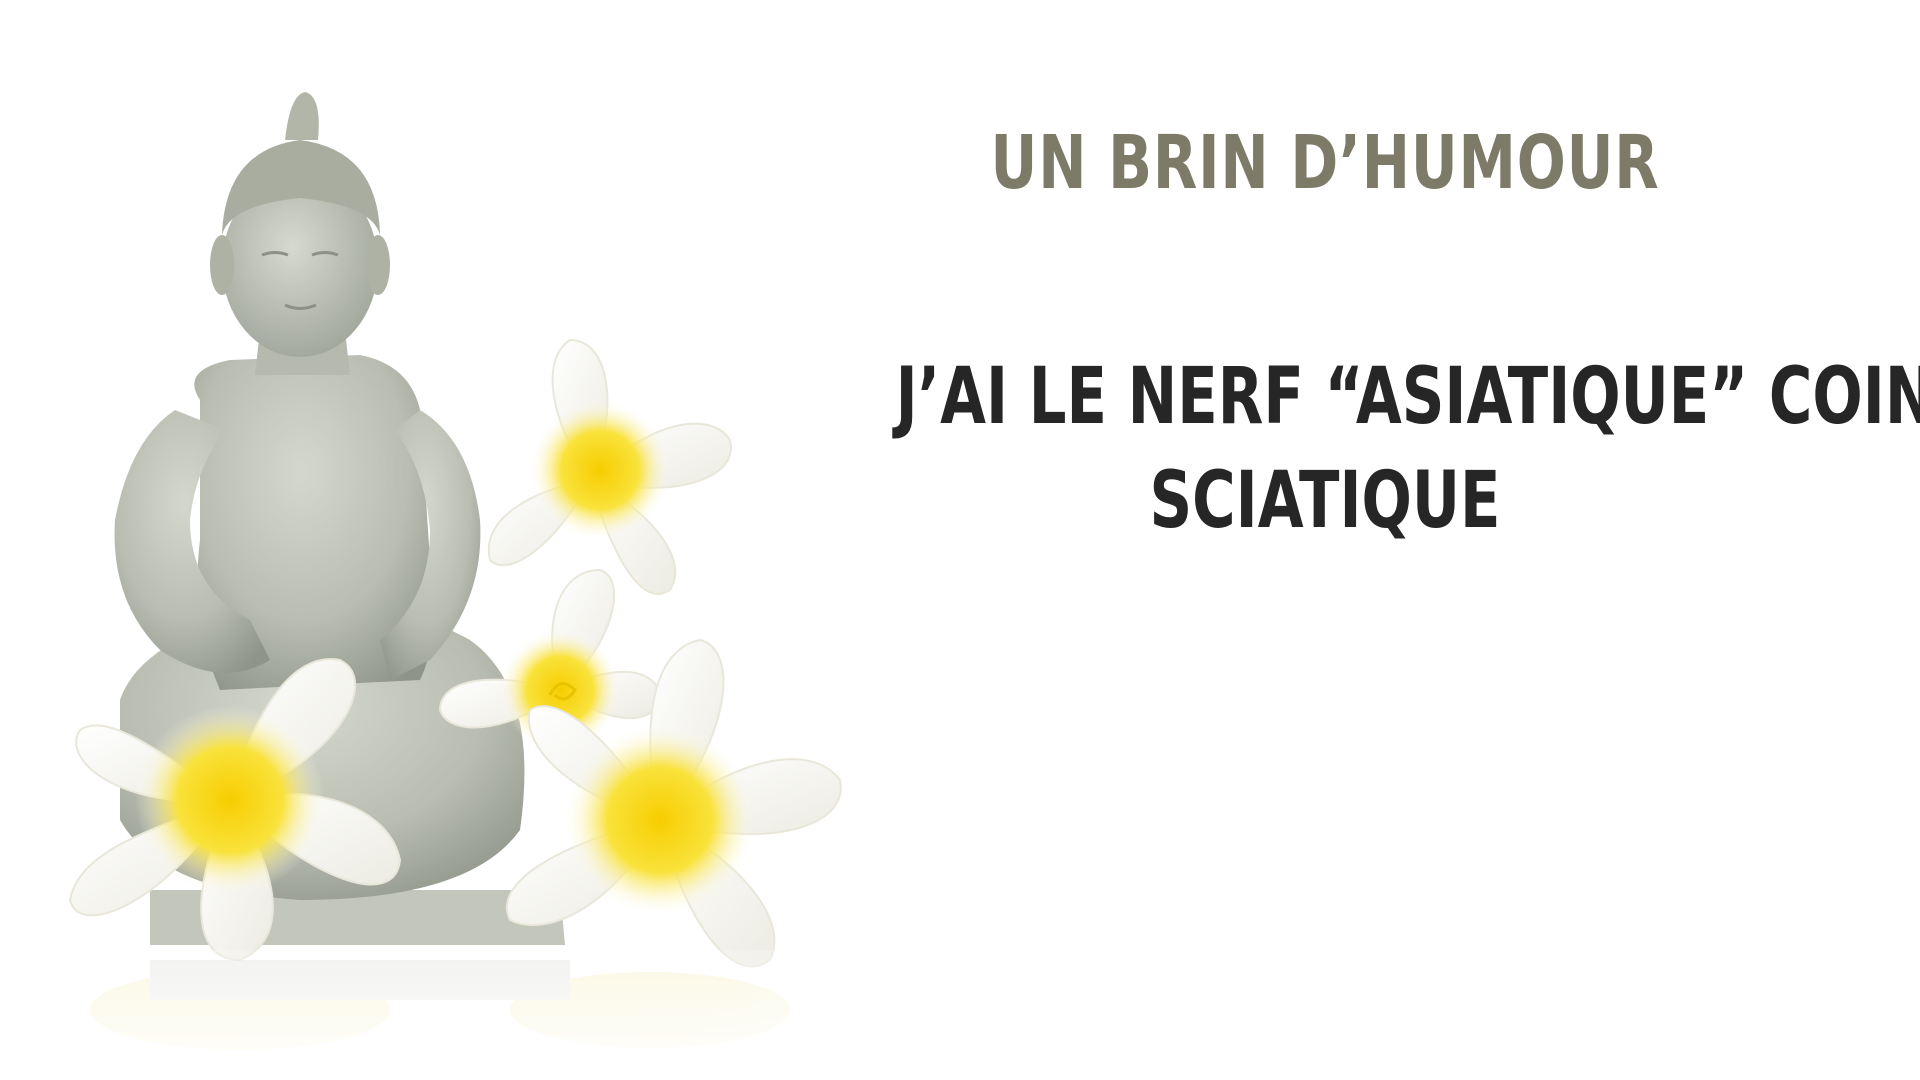 The image size is (1920, 1080). I want to click on heading: UN BRIN D’HUMOUR, so click(1325, 163).